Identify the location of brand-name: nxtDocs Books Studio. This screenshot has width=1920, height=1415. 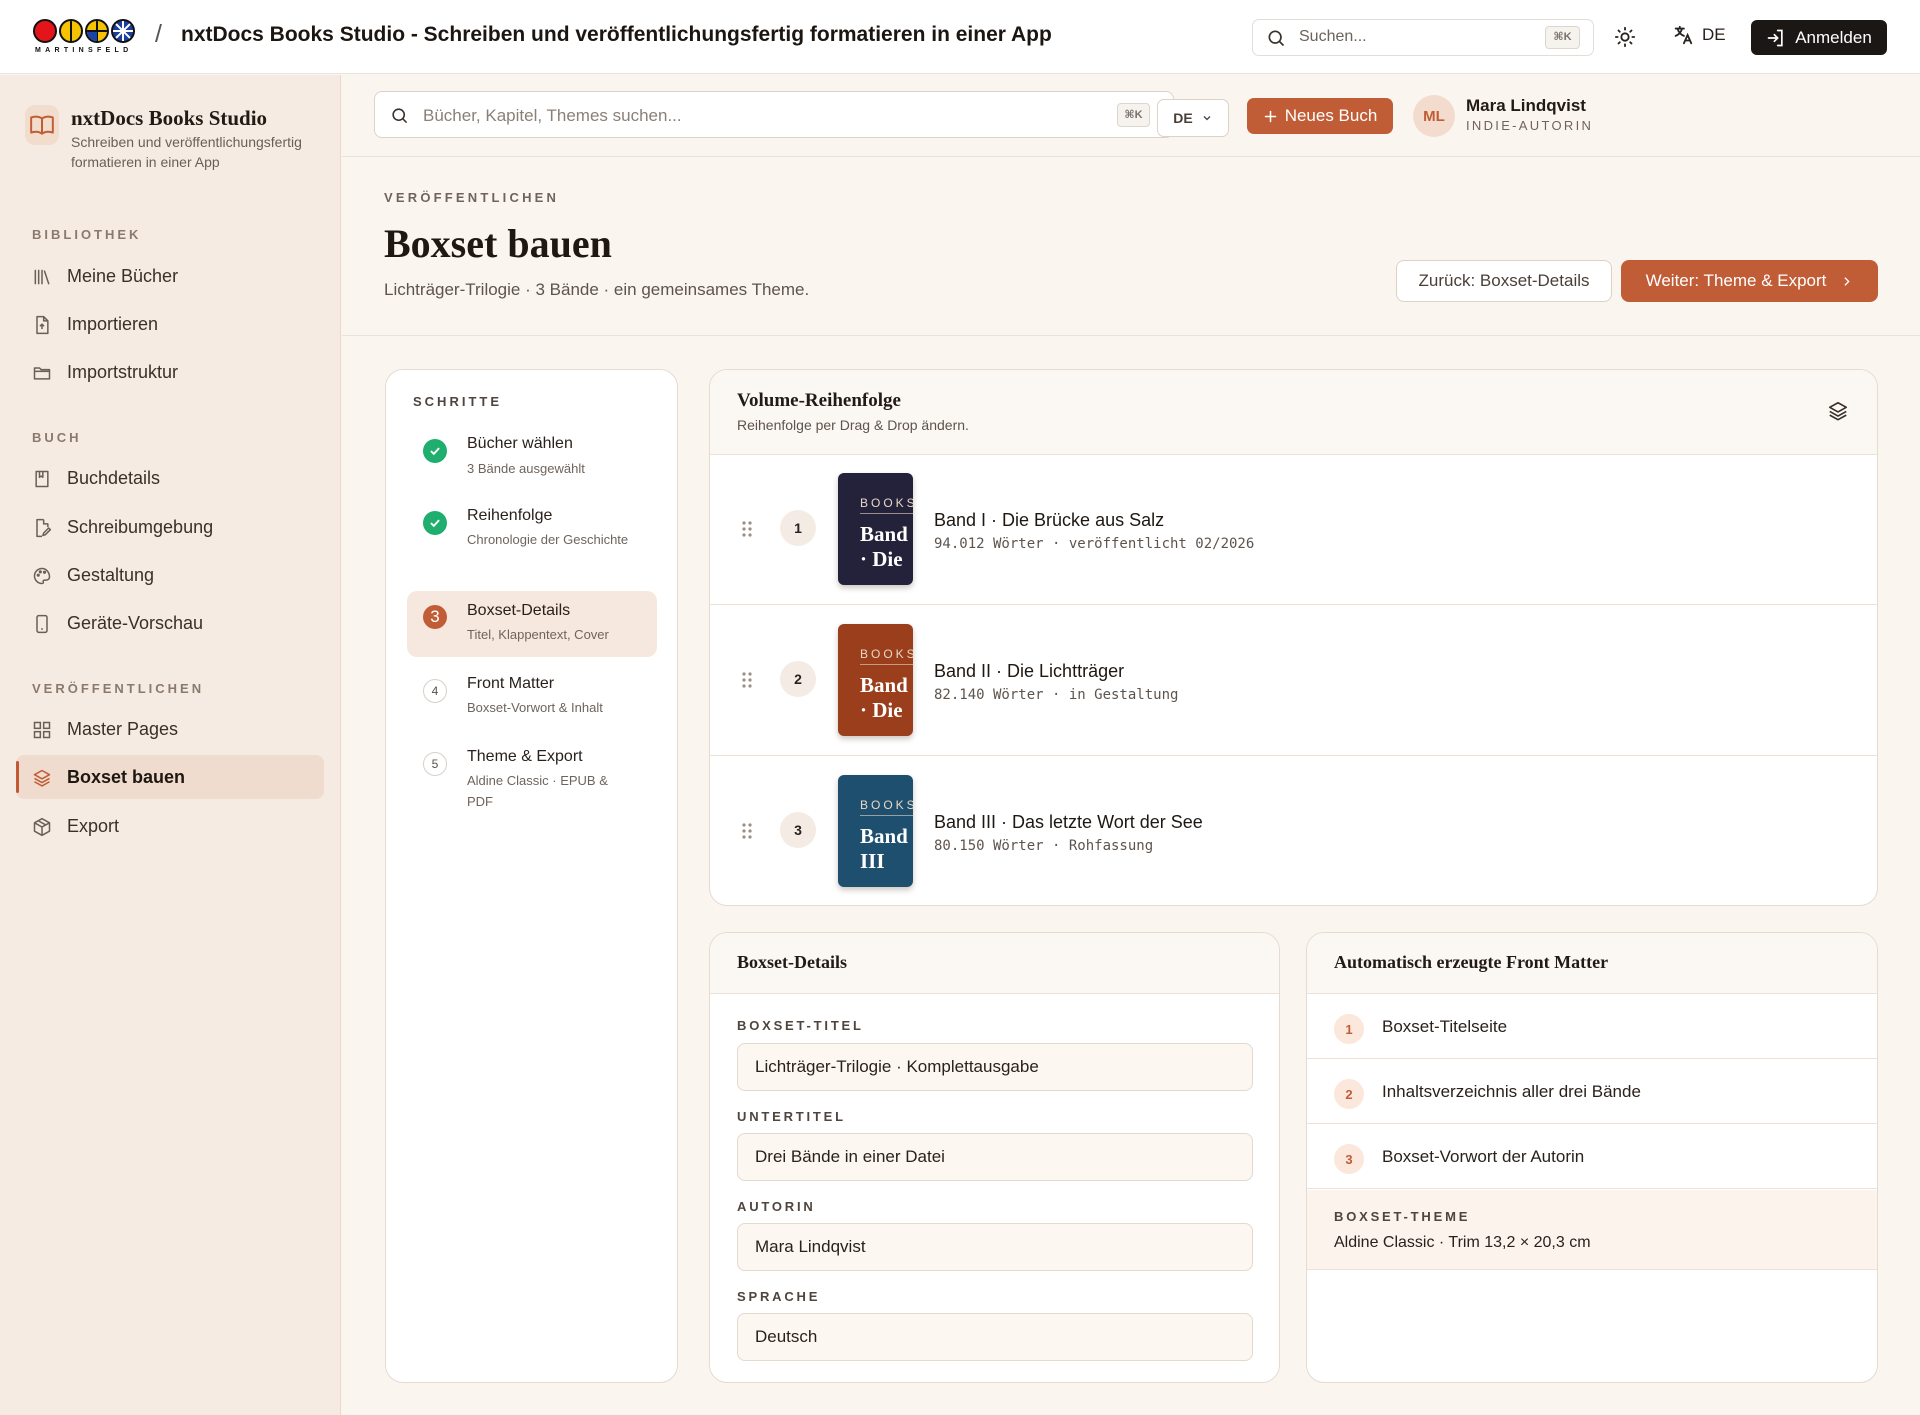
(169, 118).